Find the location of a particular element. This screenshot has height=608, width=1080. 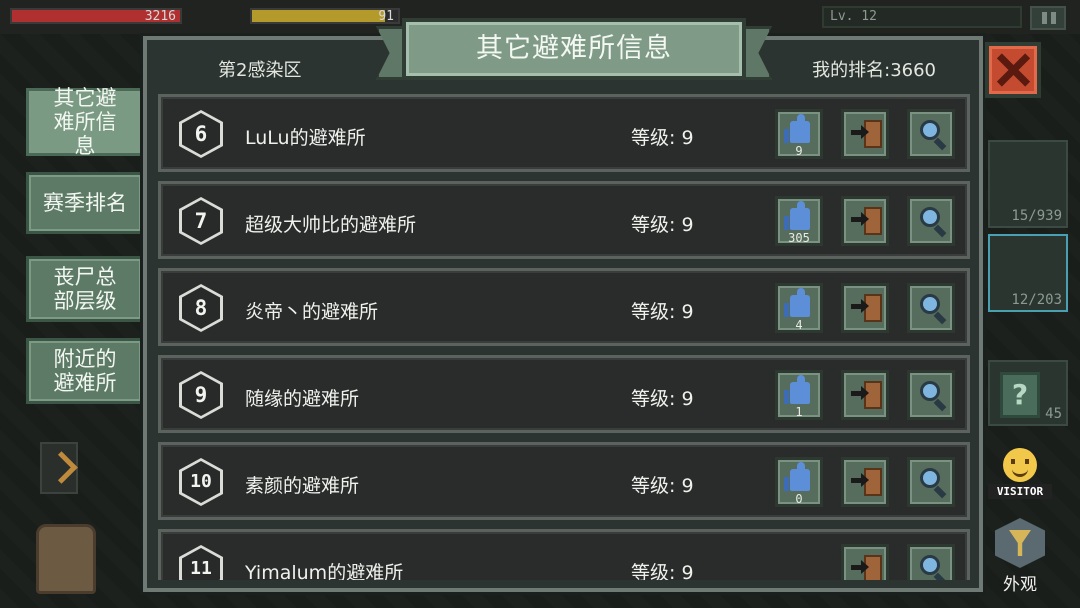

like-button: 0 is located at coordinates (799, 482).